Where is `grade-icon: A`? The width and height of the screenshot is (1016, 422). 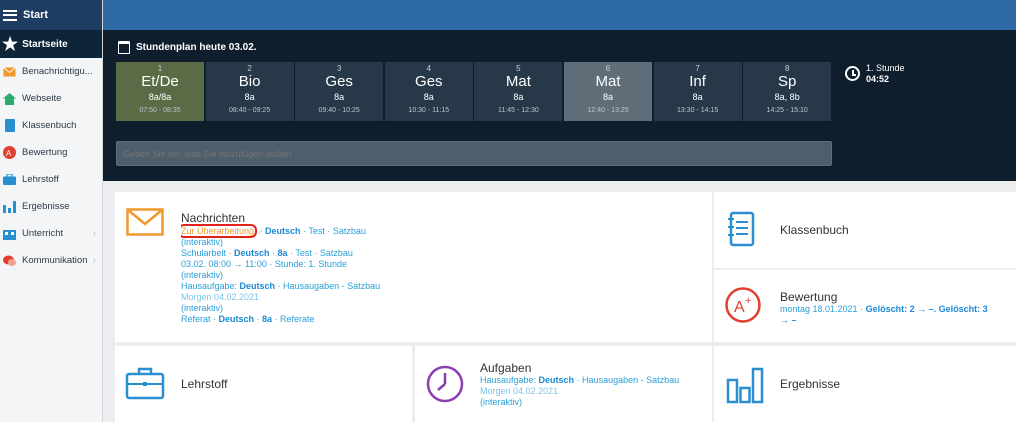
grade-icon: A is located at coordinates (9, 152).